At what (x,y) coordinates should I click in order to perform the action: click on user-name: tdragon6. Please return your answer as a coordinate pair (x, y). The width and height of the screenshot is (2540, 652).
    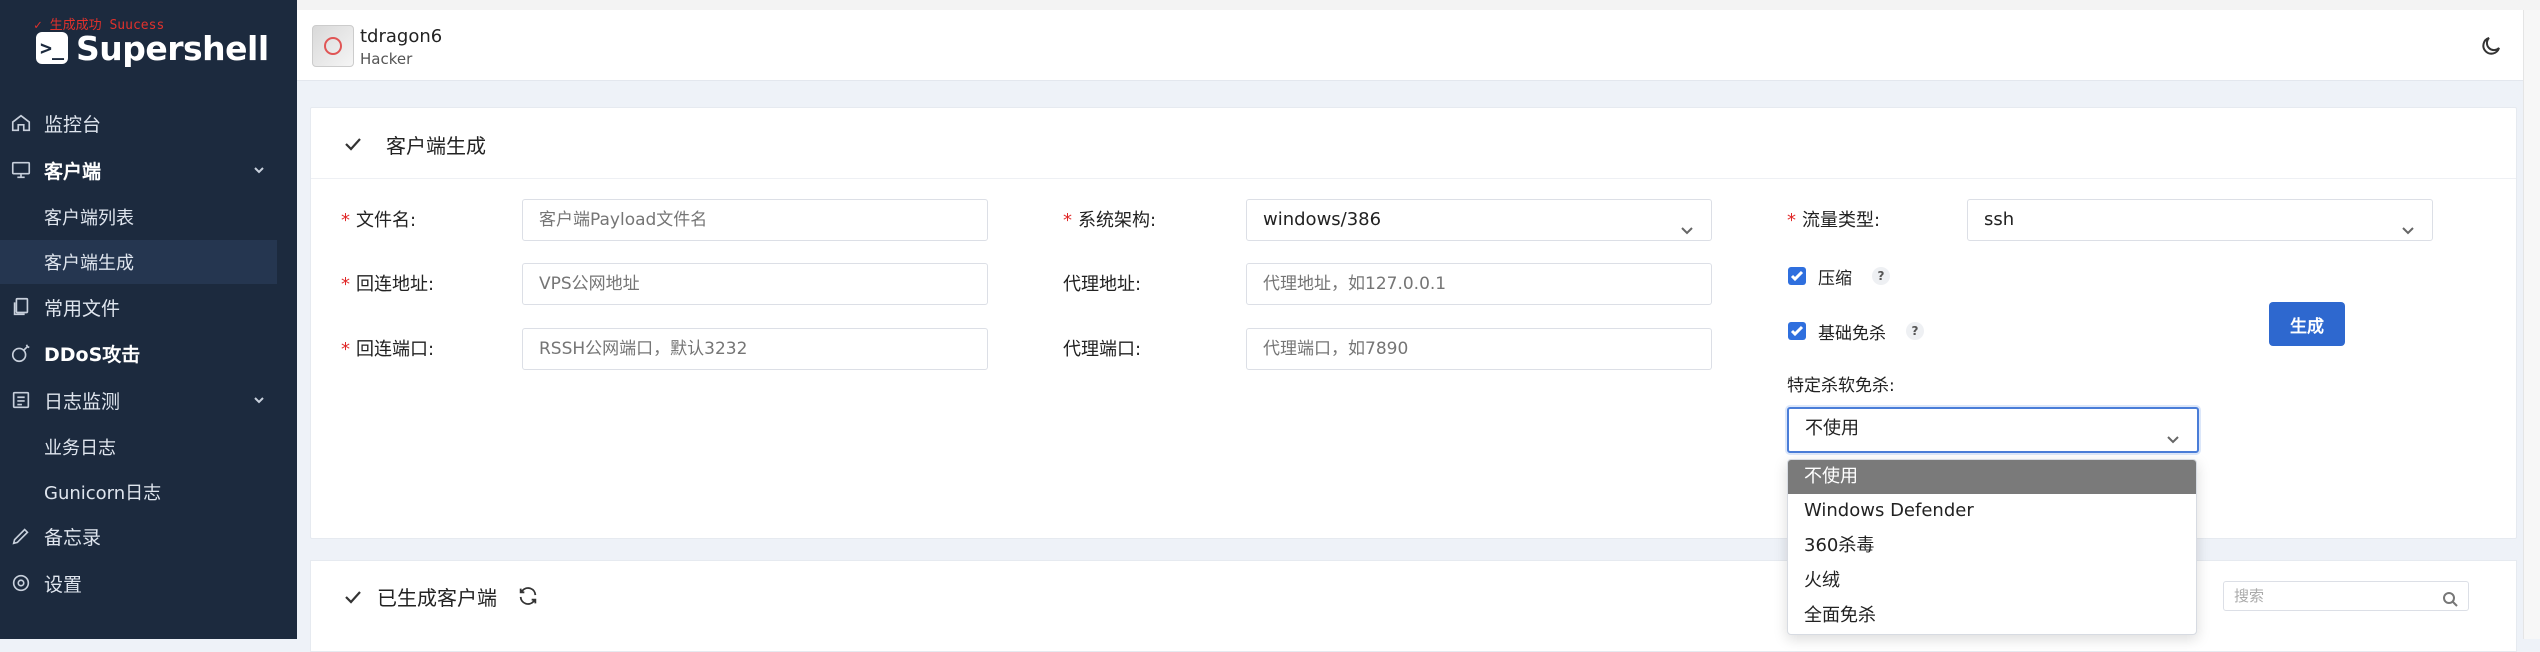
    Looking at the image, I should click on (401, 36).